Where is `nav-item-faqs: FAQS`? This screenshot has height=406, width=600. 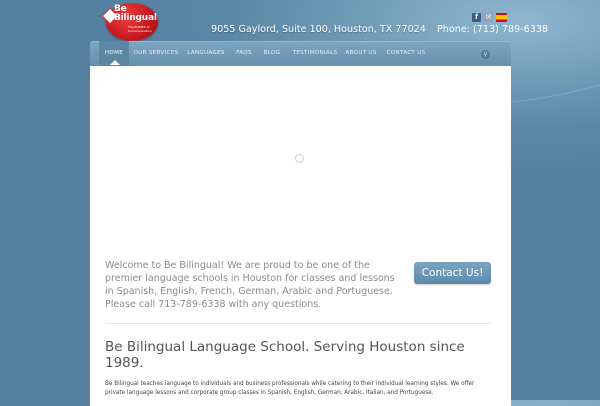 nav-item-faqs: FAQS is located at coordinates (244, 53).